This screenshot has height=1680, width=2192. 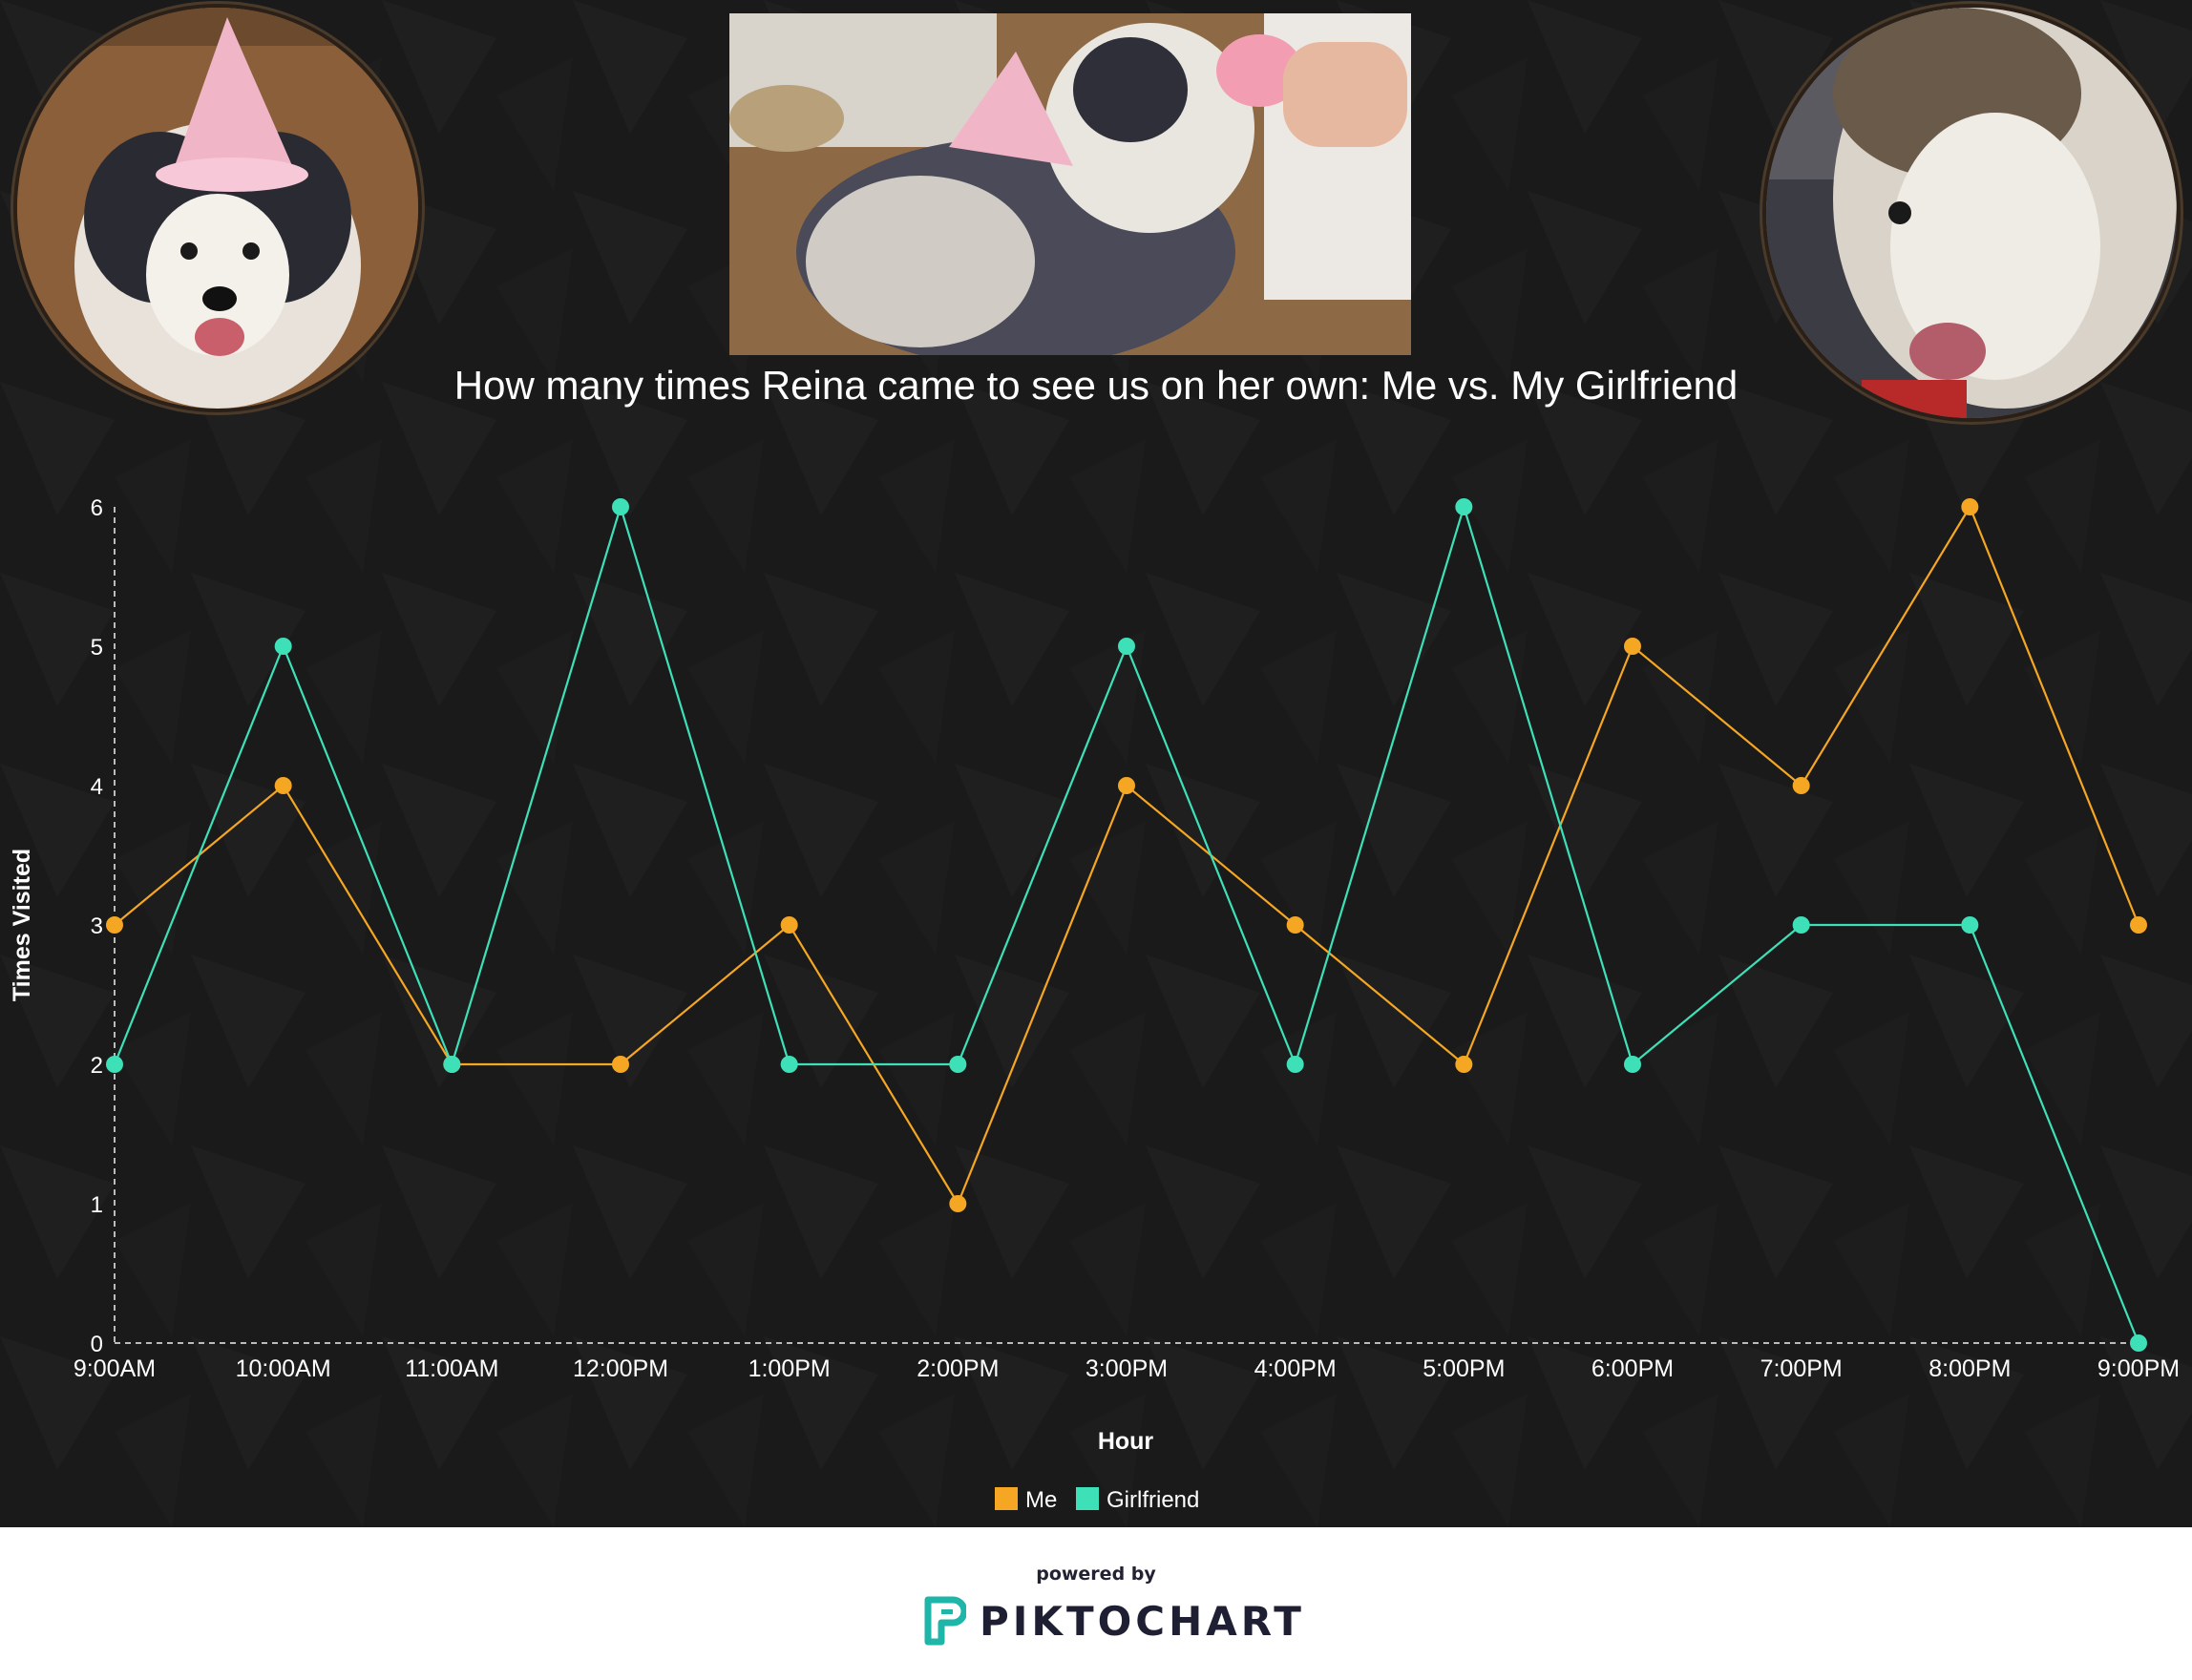 What do you see at coordinates (1127, 1369) in the screenshot?
I see `x-tick-label: 3:00PM` at bounding box center [1127, 1369].